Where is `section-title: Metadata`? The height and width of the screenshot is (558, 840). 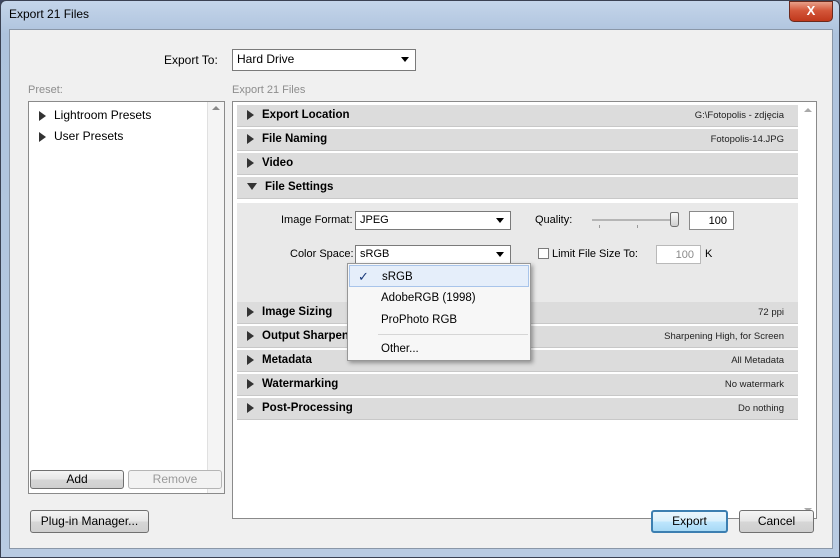
section-title: Metadata is located at coordinates (287, 360).